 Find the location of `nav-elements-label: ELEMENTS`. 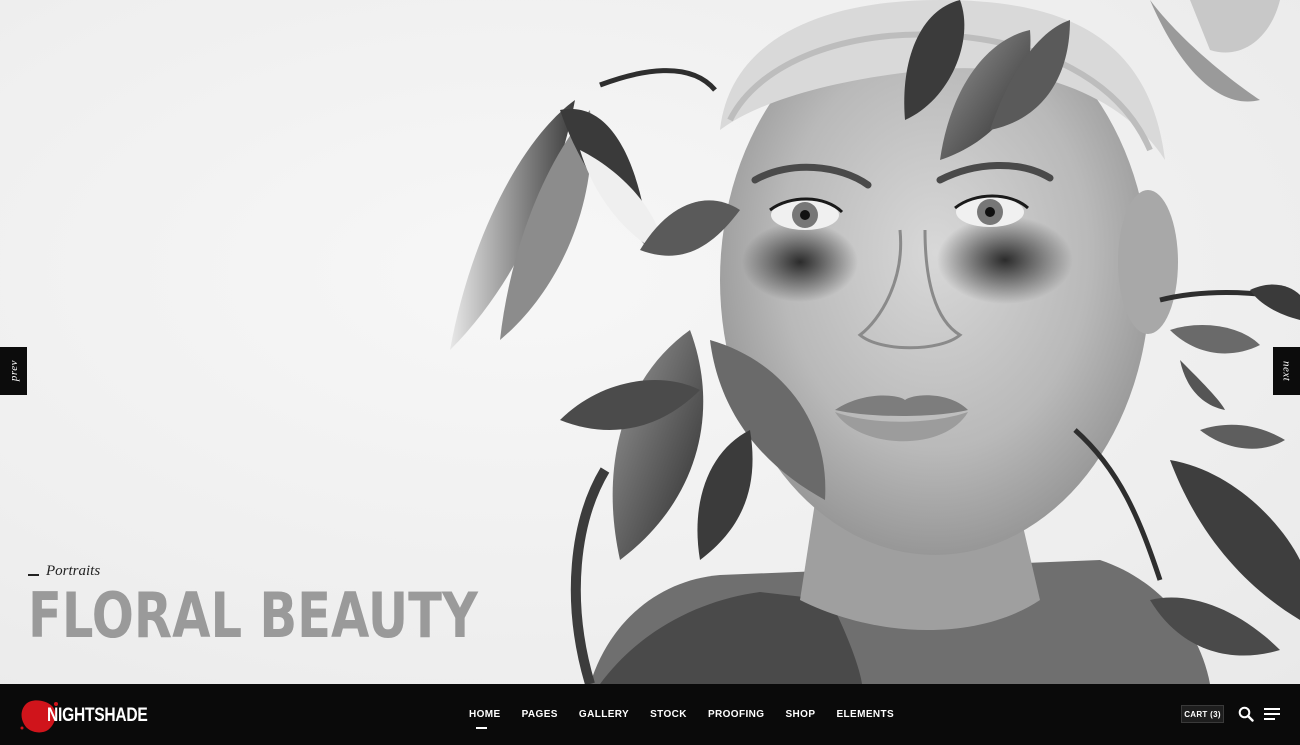

nav-elements-label: ELEMENTS is located at coordinates (865, 714).